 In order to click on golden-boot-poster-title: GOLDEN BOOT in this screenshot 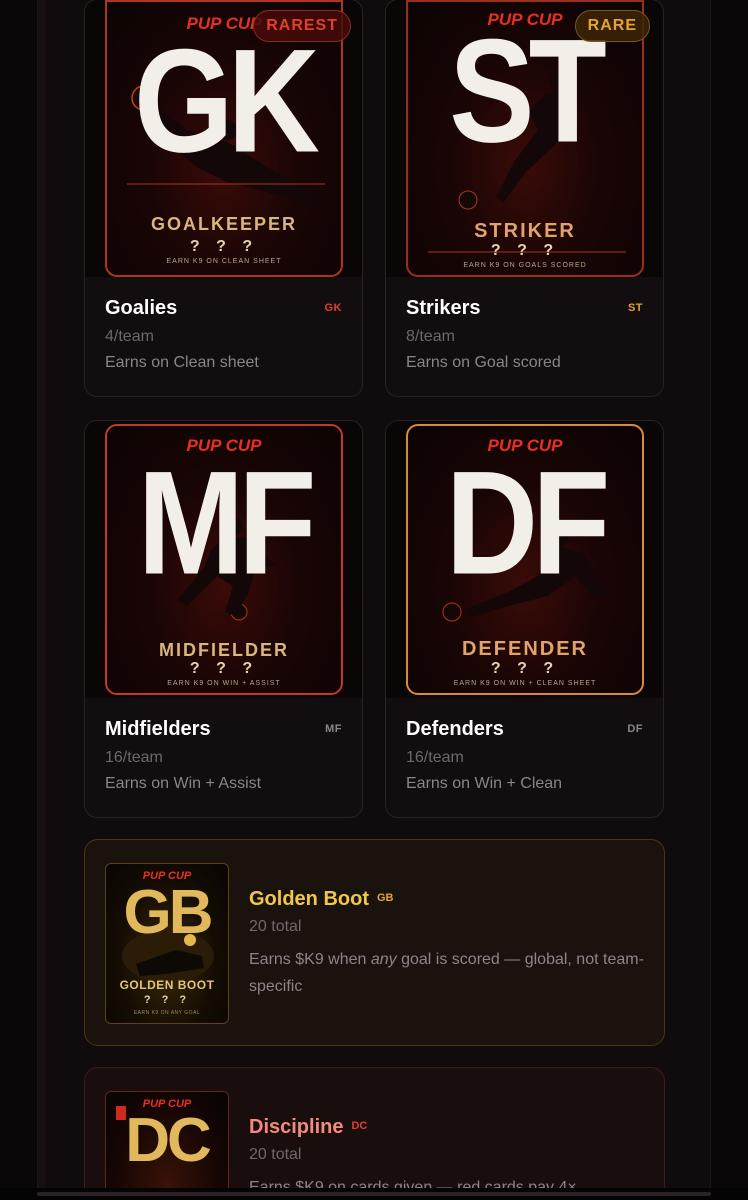, I will do `click(167, 985)`.